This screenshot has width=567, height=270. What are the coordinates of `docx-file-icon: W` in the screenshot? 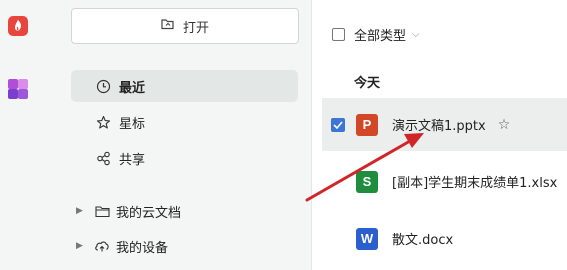 It's located at (367, 238).